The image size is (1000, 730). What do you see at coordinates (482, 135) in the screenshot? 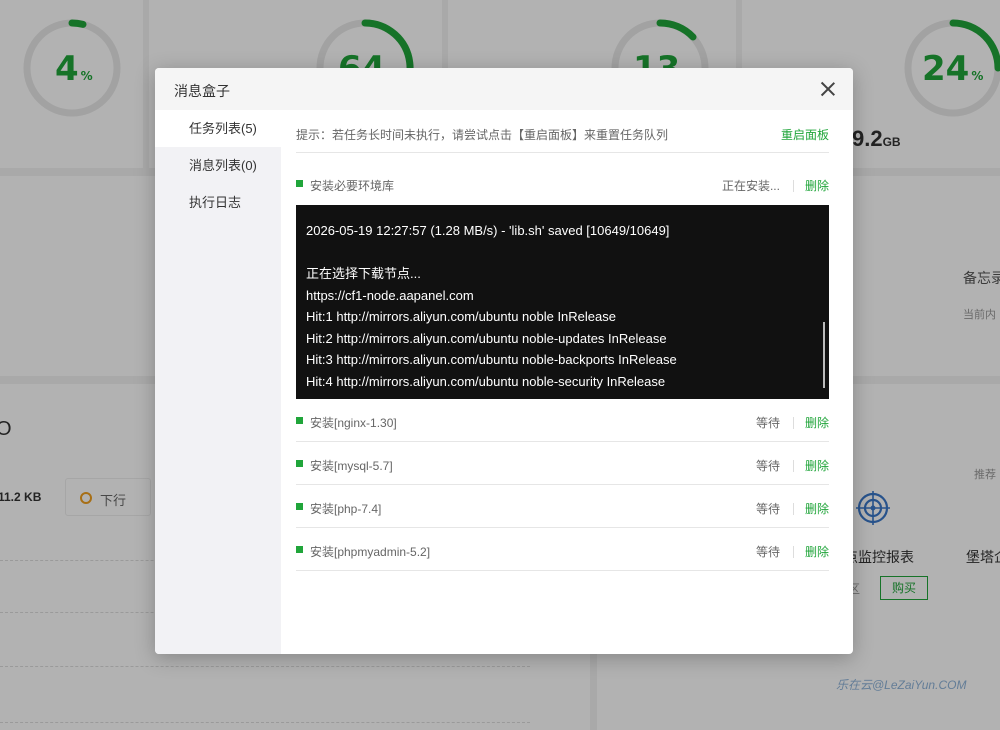
I see `tip-text: 提示：若任务长时间未执行，请尝试点击【重启面板】来重置任务队列` at bounding box center [482, 135].